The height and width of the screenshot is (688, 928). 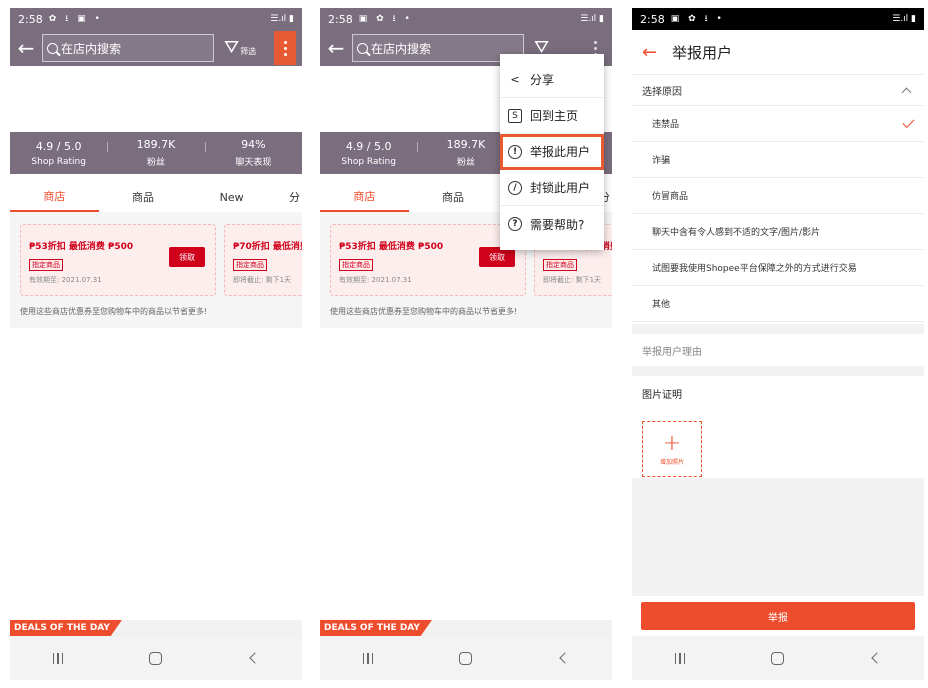 I want to click on empty-area, so click(x=778, y=537).